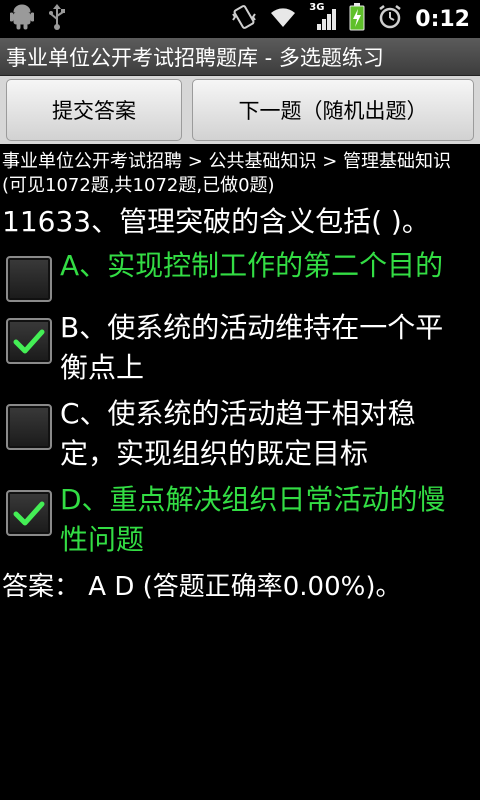 Image resolution: width=480 pixels, height=800 pixels. What do you see at coordinates (253, 519) in the screenshot?
I see `option-d-label: D、重点解决组织日常活动的慢性问题` at bounding box center [253, 519].